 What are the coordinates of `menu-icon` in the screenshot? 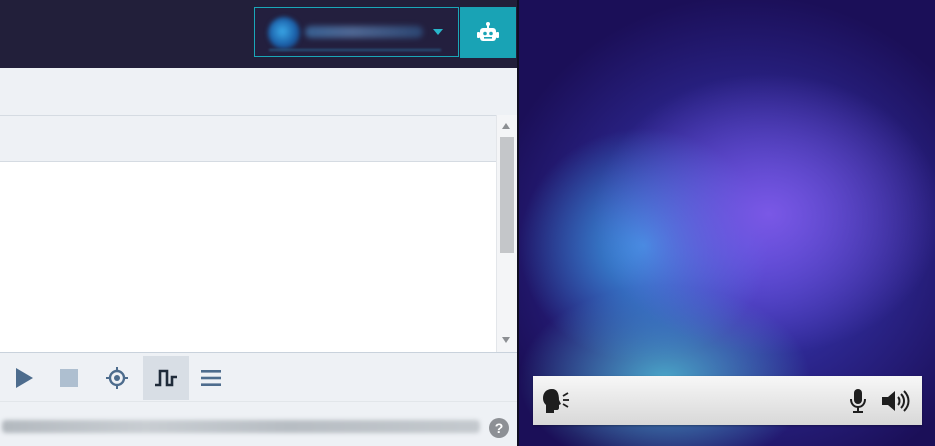 It's located at (211, 378).